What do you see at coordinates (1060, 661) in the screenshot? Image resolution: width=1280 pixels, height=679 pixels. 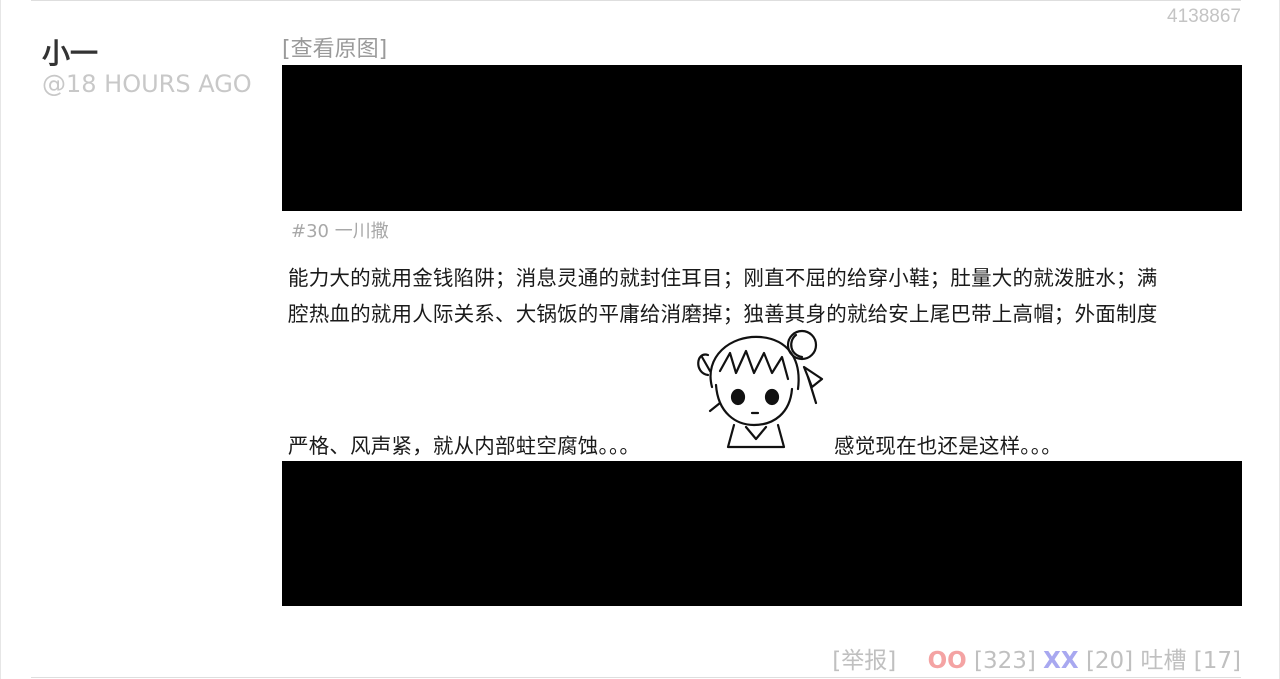 I see `xx-vote-button: XX` at bounding box center [1060, 661].